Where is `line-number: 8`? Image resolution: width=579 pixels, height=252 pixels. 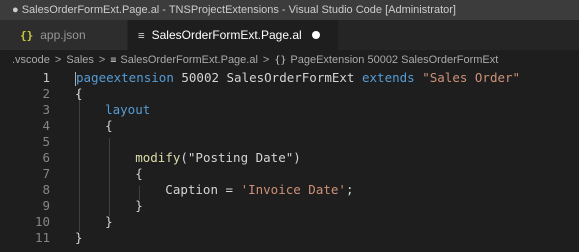 line-number: 8 is located at coordinates (46, 189).